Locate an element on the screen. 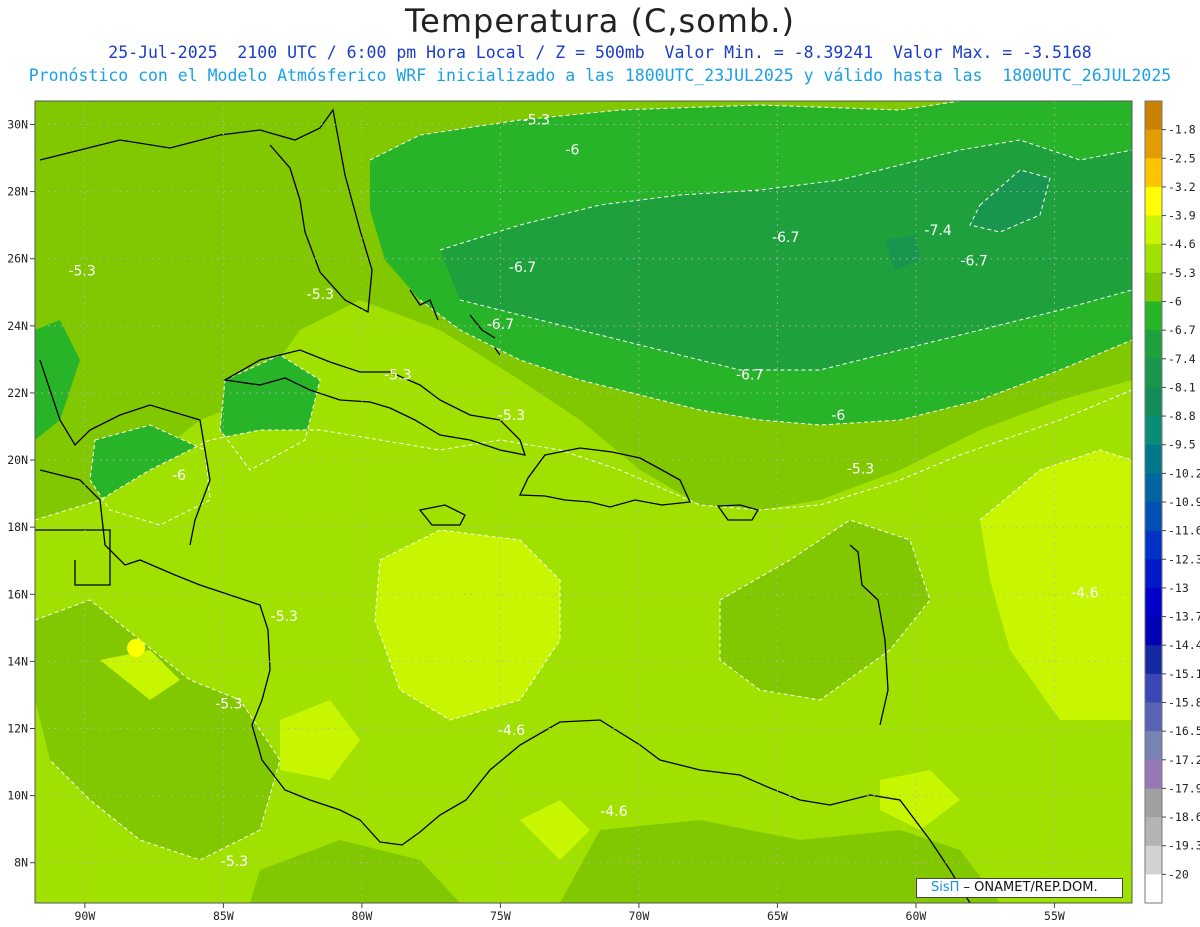 Image resolution: width=1200 pixels, height=927 pixels. colorbar-label: -11.6 is located at coordinates (1184, 531).